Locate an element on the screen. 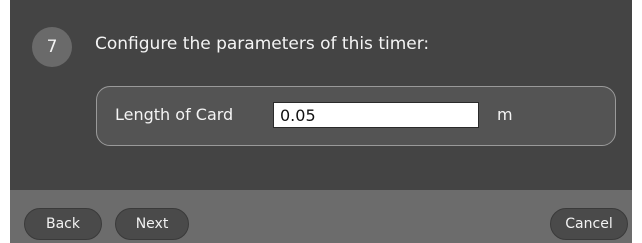 The width and height of the screenshot is (642, 243). next-button: Next is located at coordinates (152, 224).